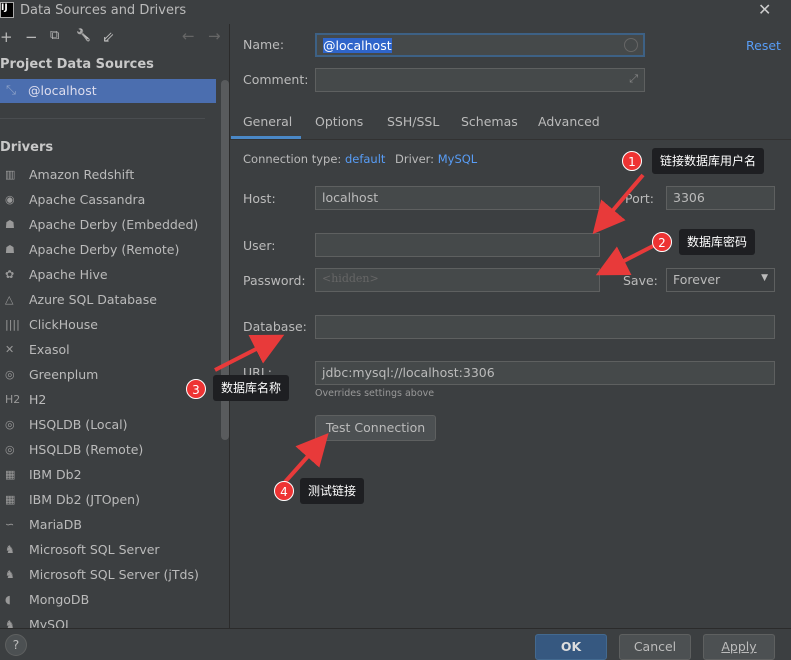  What do you see at coordinates (284, 491) in the screenshot?
I see `annotation-badge-4: 4` at bounding box center [284, 491].